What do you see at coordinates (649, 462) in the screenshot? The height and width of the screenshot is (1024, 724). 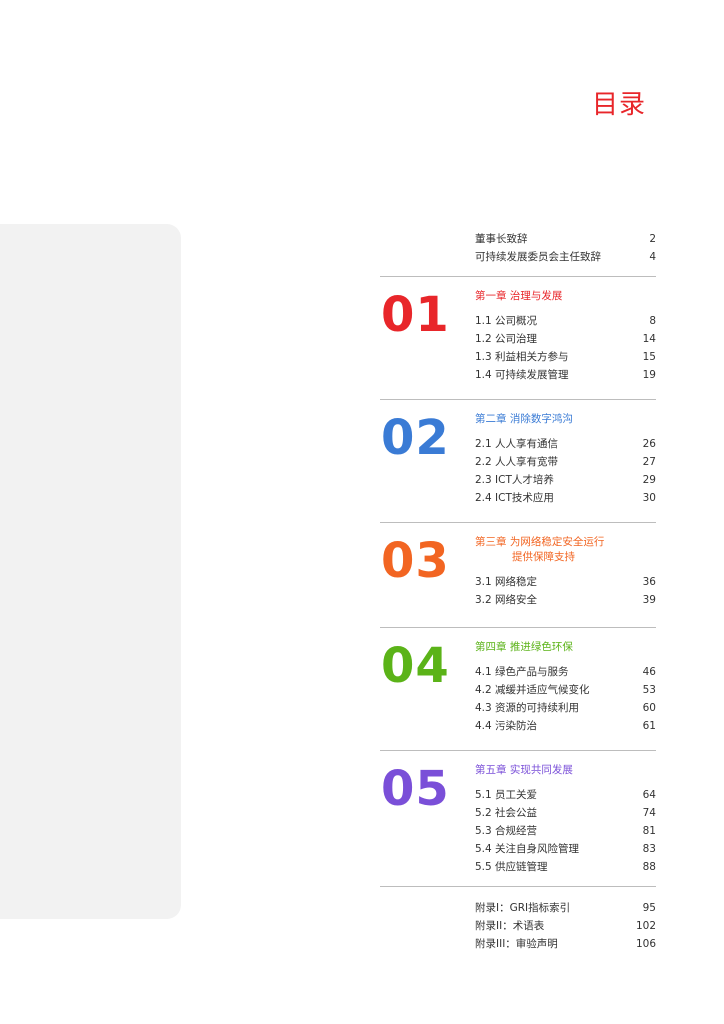 I see `toc-page: 27` at bounding box center [649, 462].